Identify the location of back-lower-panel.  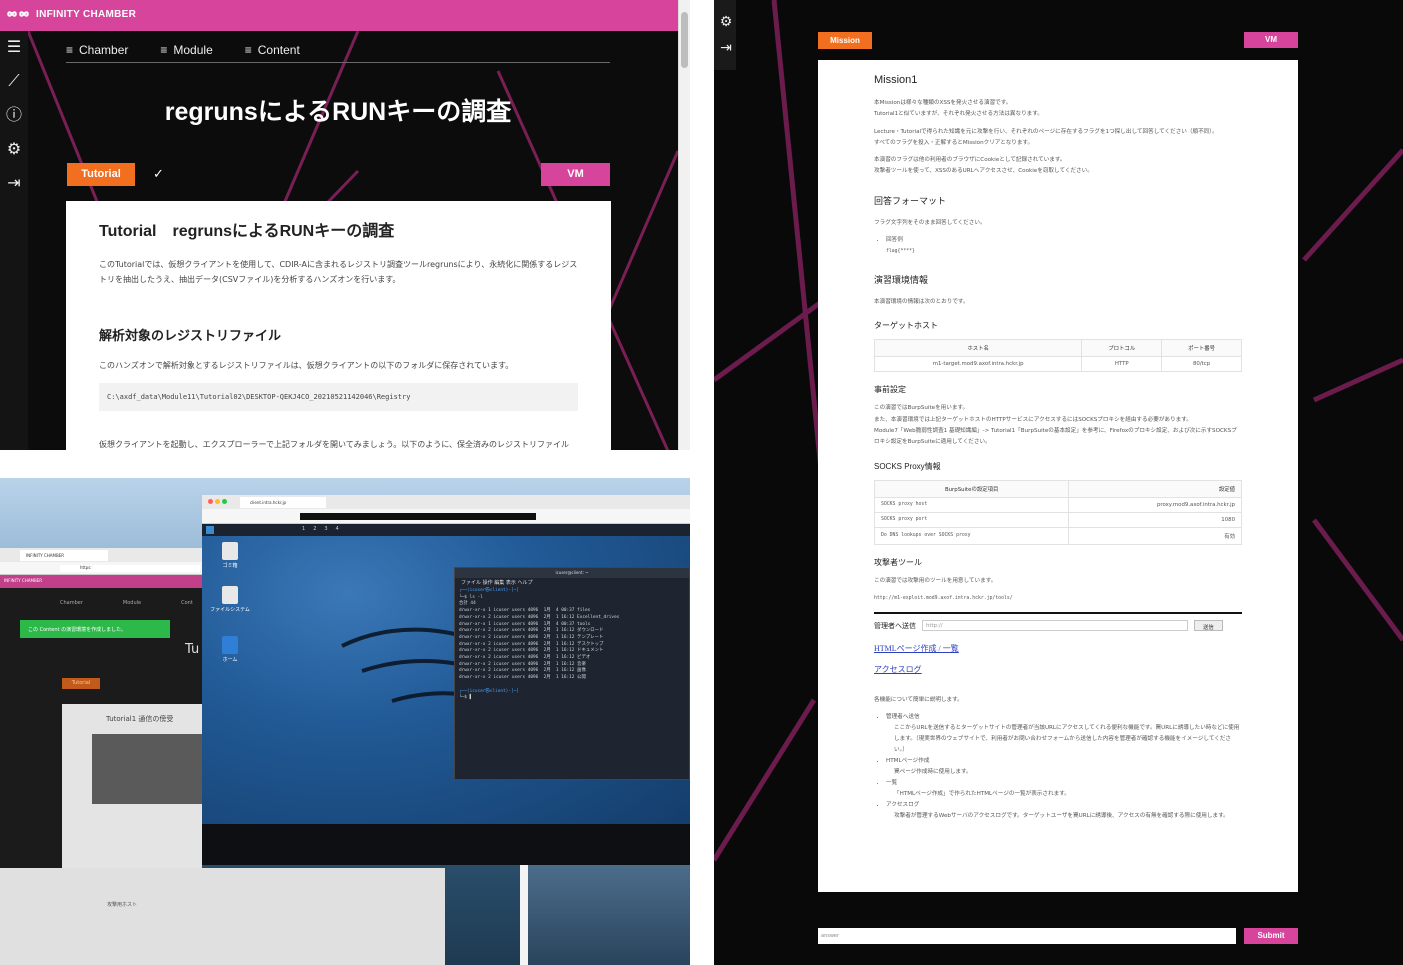
(222, 916).